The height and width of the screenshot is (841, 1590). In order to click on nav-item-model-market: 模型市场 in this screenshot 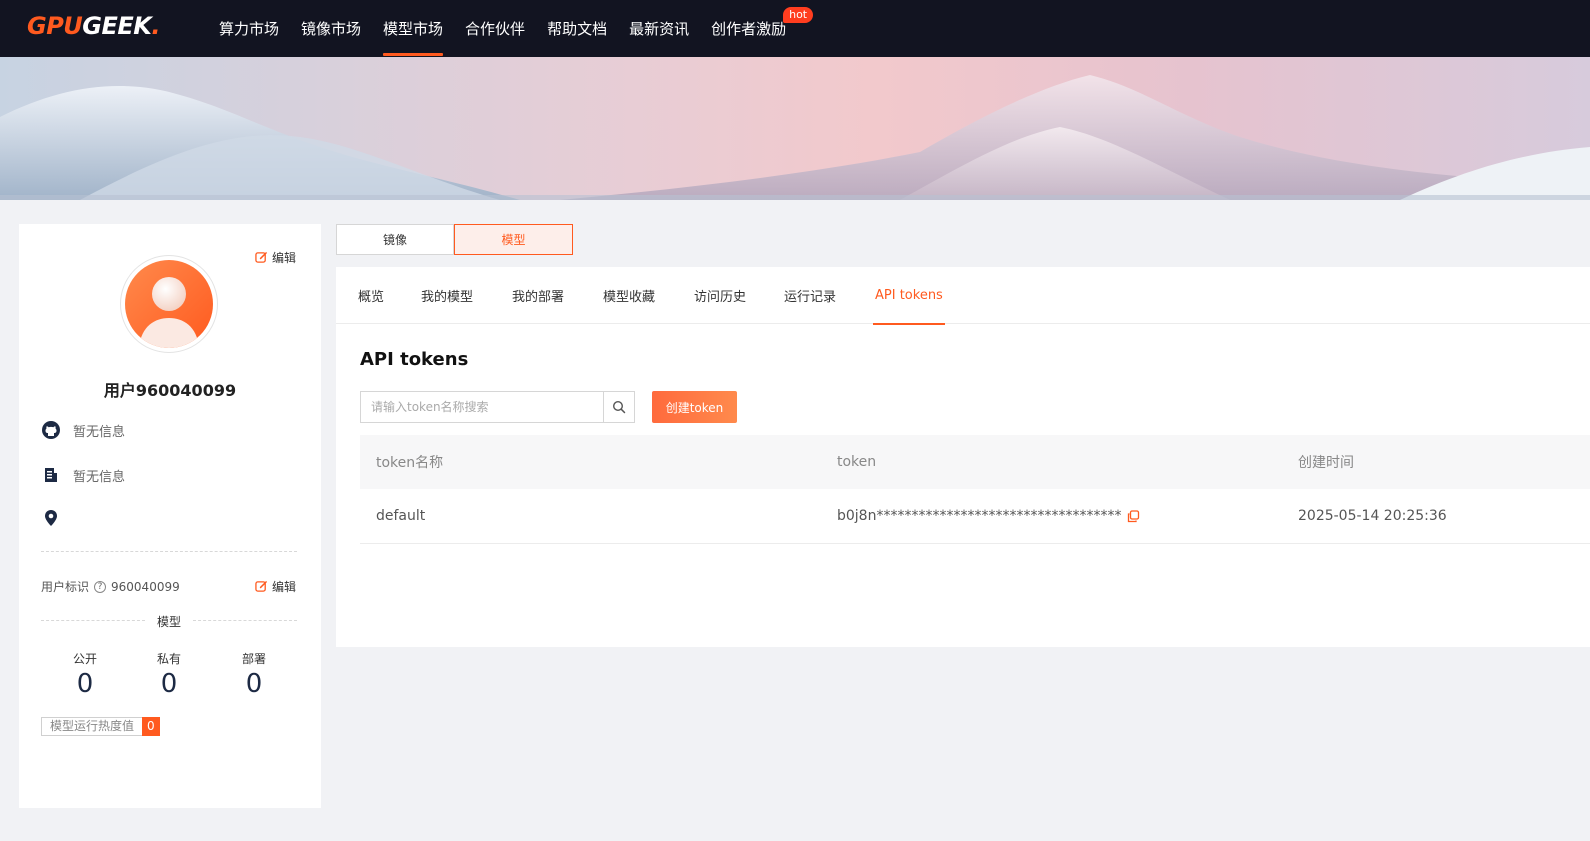, I will do `click(413, 28)`.